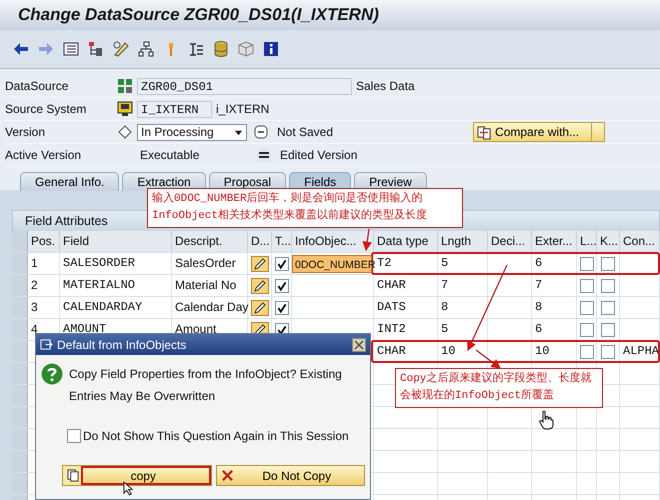 This screenshot has height=500, width=660. I want to click on annotation-callout: 输入0DOC_NUMBER后回车，则是会询问是否使用输入的InfoObject相关技术类型来覆盖以前建议的类型及长度, so click(305, 208).